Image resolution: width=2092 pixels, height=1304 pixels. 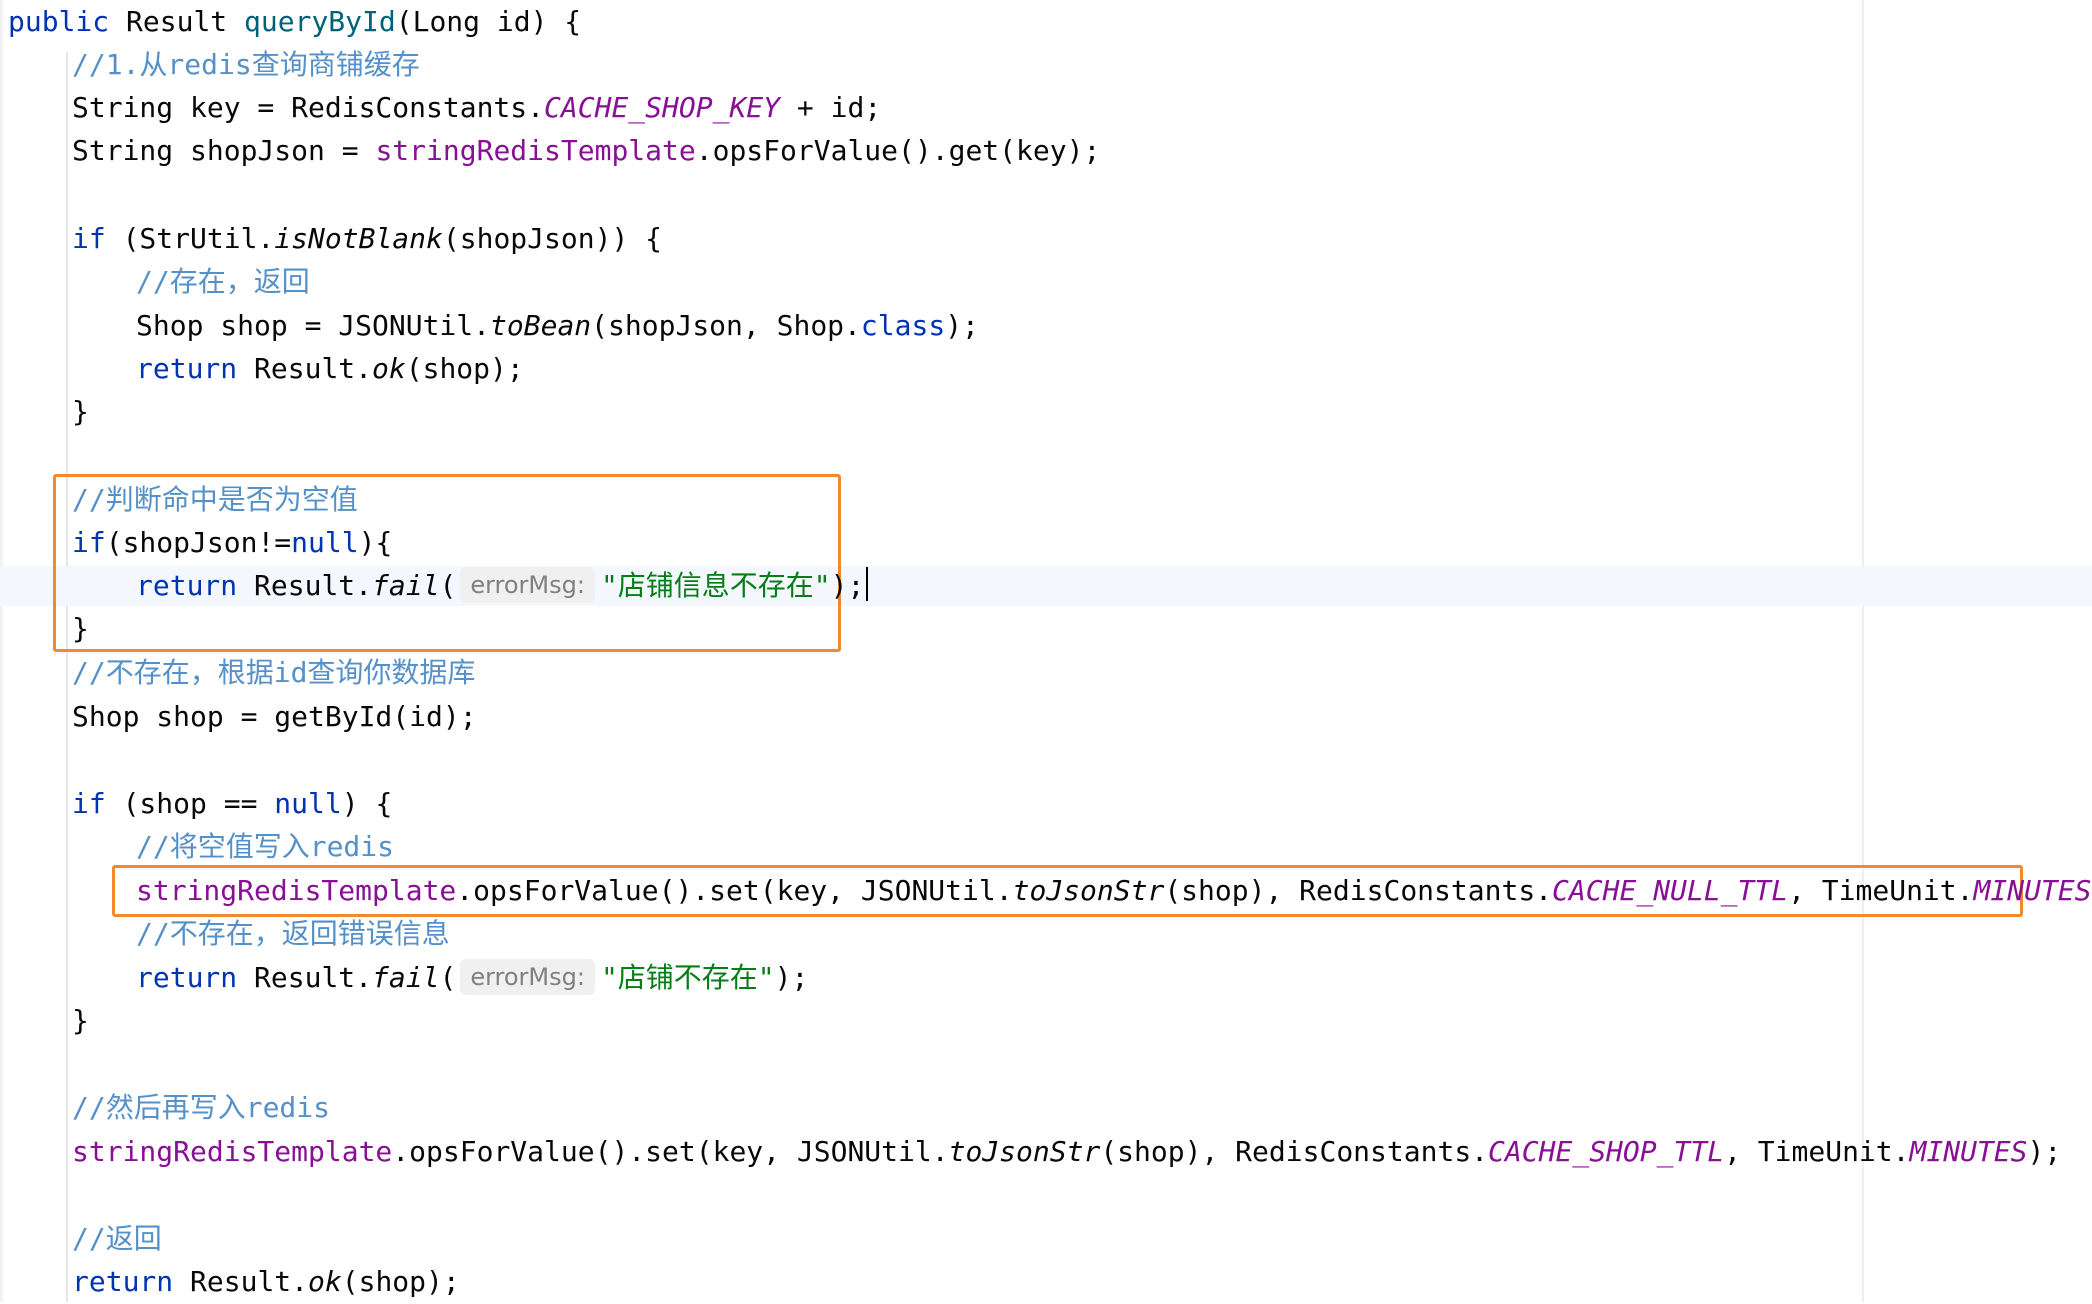 I want to click on code-line-11: if(shopJson!=null){, so click(x=232, y=543).